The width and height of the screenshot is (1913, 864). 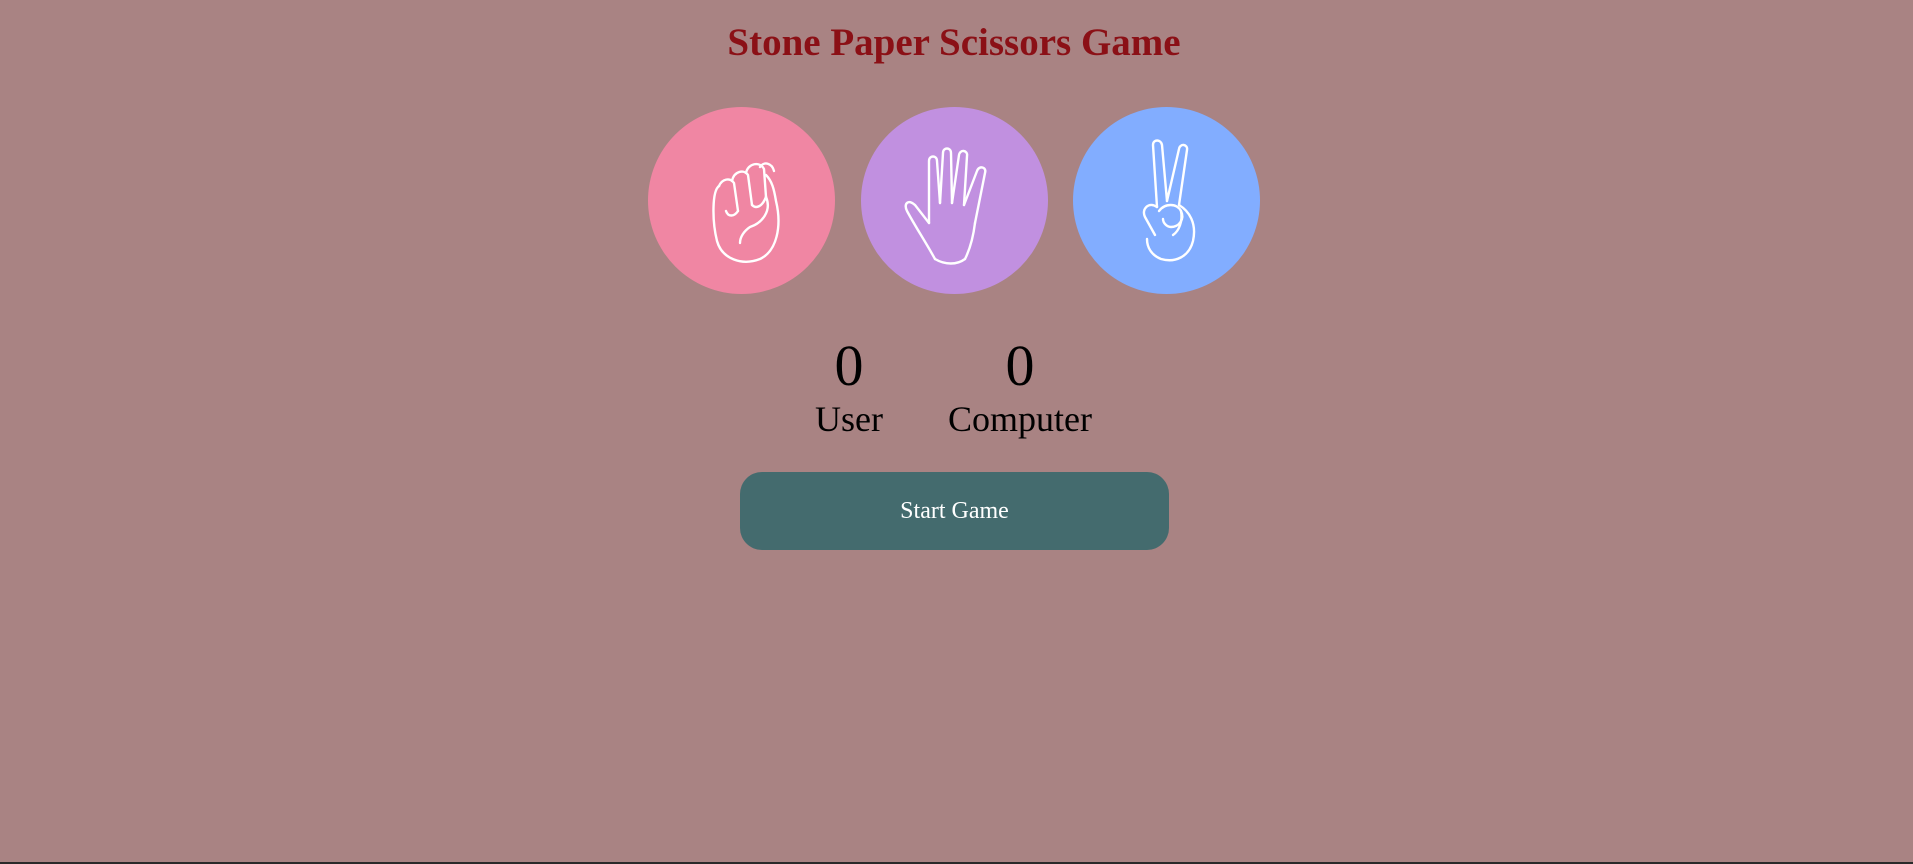 I want to click on open-hand-icon, so click(x=945, y=205).